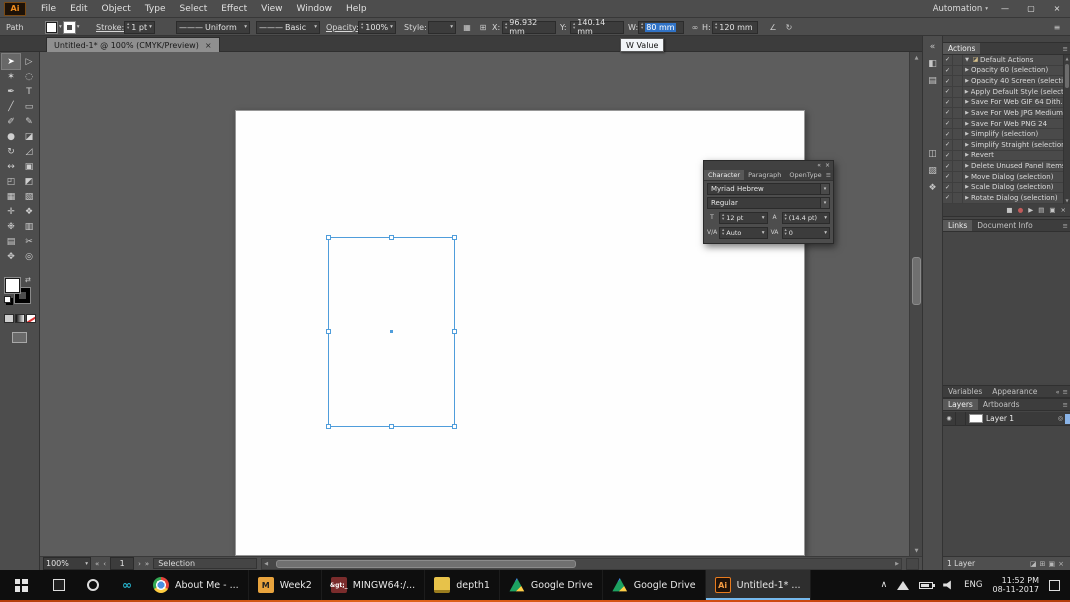  I want to click on rotate-tool: ↻, so click(11, 151).